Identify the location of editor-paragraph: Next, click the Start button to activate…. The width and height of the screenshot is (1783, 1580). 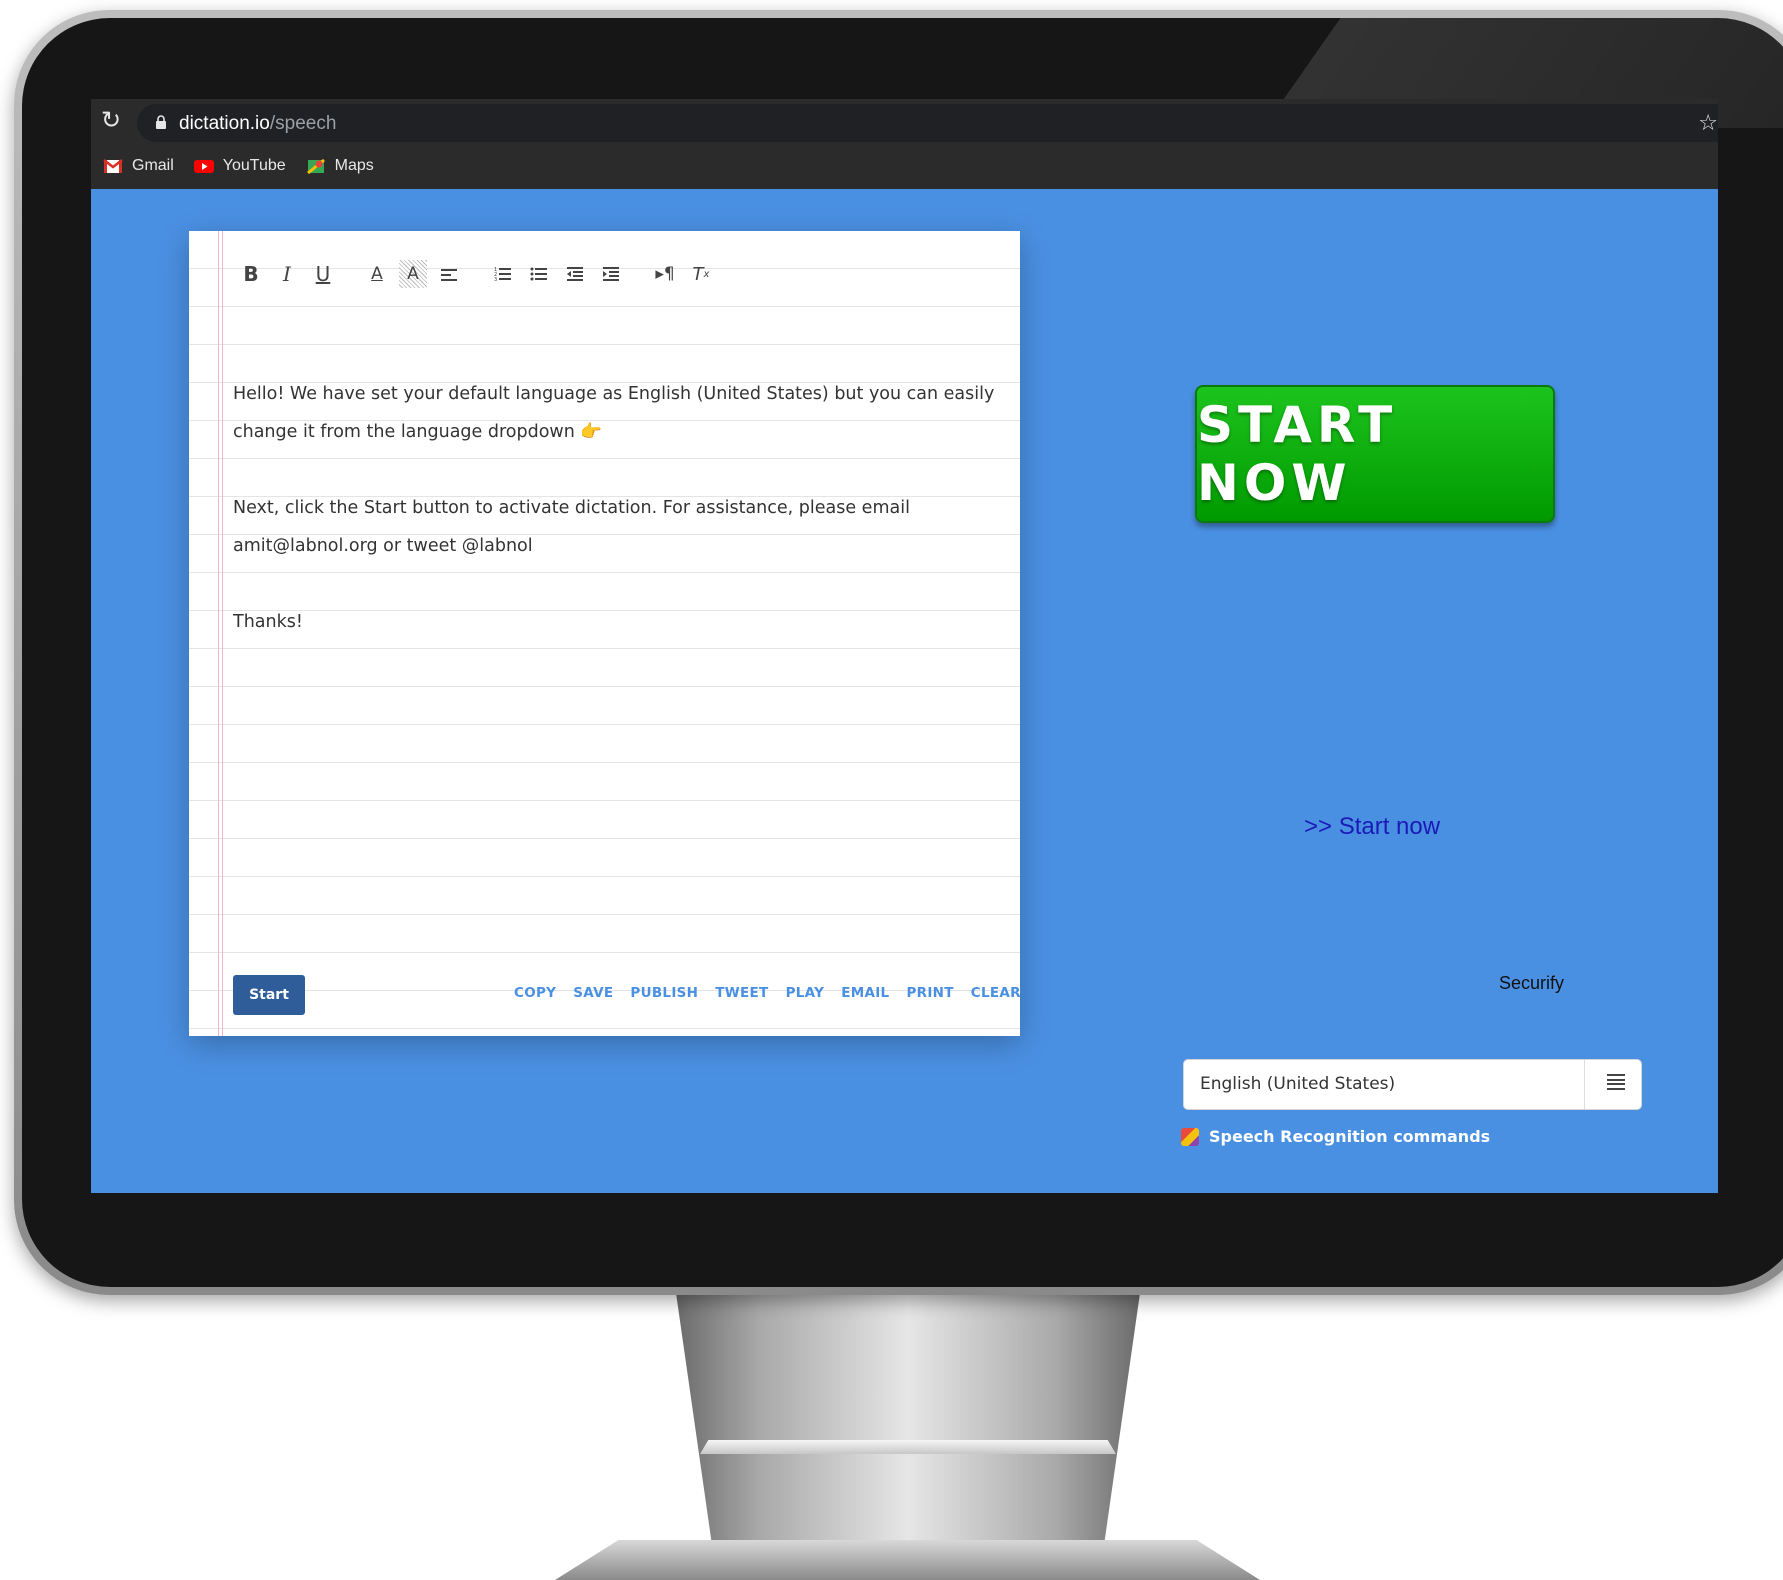
(571, 527).